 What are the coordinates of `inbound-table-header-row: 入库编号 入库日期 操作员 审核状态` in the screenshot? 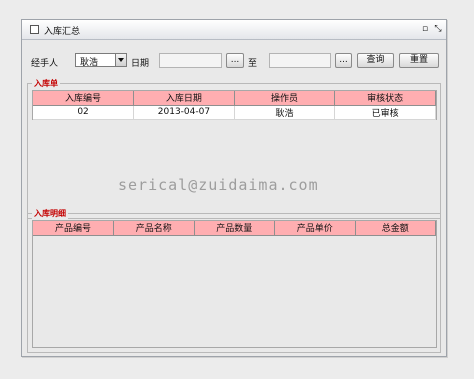 It's located at (234, 98).